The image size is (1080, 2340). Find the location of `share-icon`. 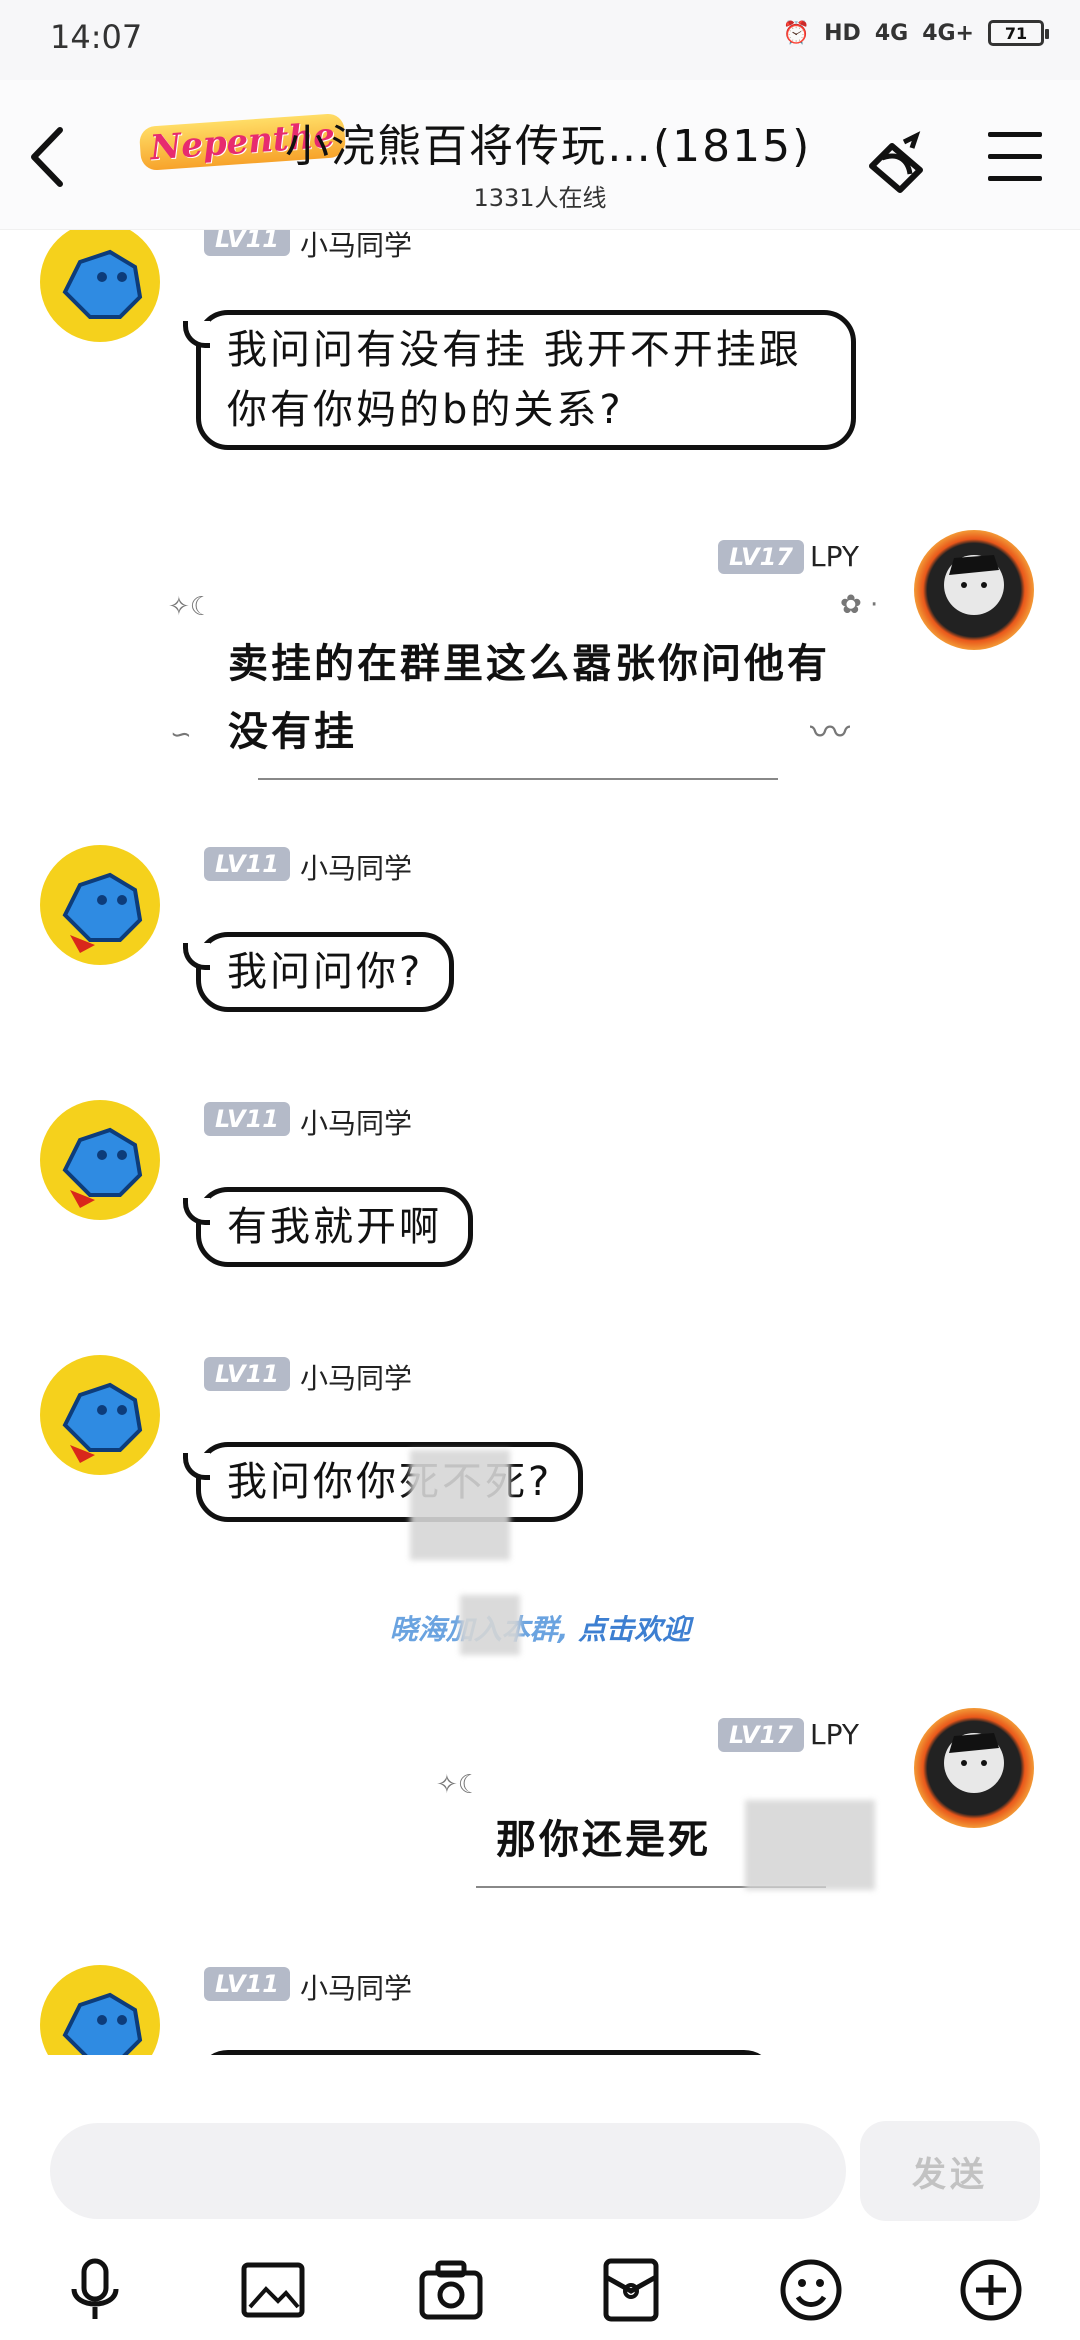

share-icon is located at coordinates (897, 163).